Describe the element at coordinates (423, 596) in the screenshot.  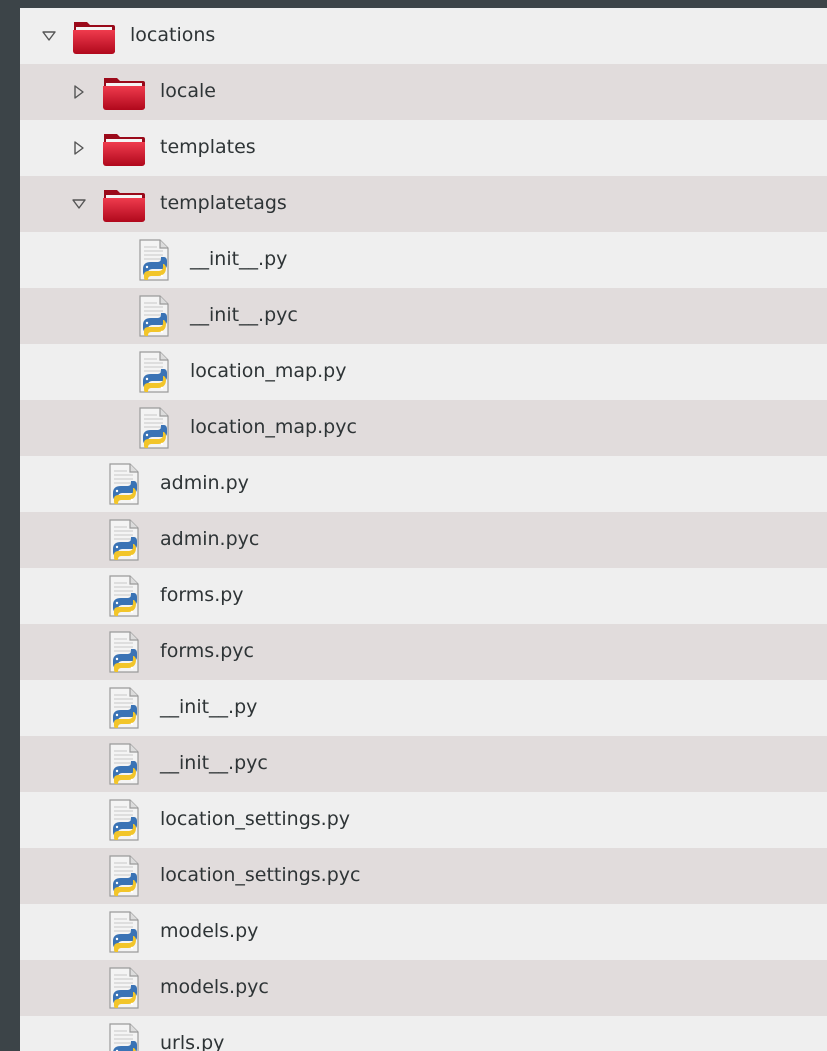
I see `file-row: forms.py` at that location.